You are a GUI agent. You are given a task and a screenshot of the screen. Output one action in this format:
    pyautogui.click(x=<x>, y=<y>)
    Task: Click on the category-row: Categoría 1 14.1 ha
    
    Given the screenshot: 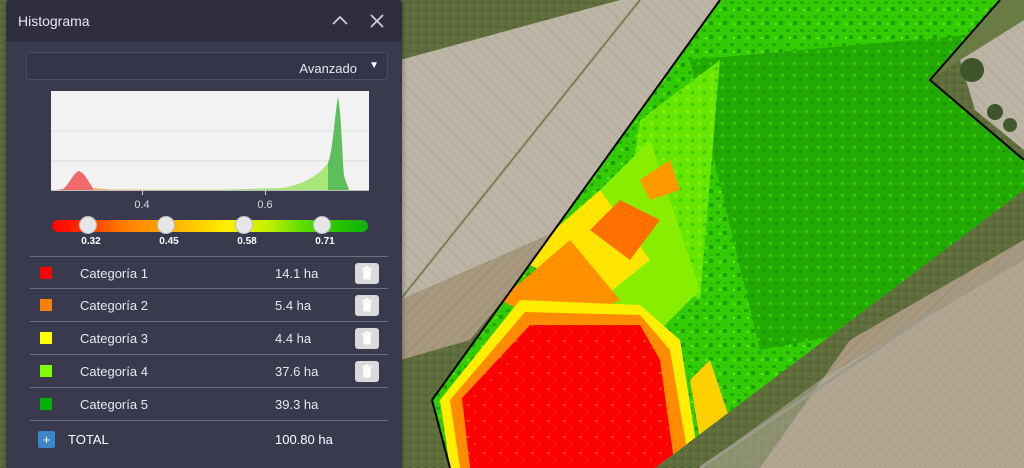 What is the action you would take?
    pyautogui.click(x=209, y=272)
    